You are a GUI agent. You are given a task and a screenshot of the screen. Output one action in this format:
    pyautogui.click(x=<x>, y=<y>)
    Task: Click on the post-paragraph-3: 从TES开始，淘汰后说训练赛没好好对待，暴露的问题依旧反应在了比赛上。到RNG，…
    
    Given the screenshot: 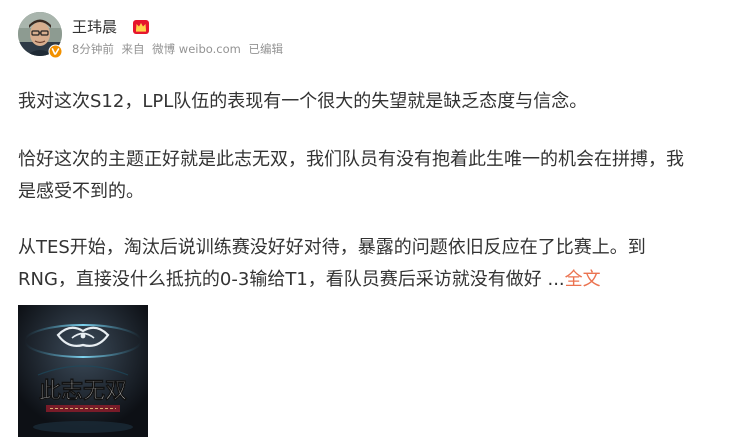 What is the action you would take?
    pyautogui.click(x=358, y=264)
    